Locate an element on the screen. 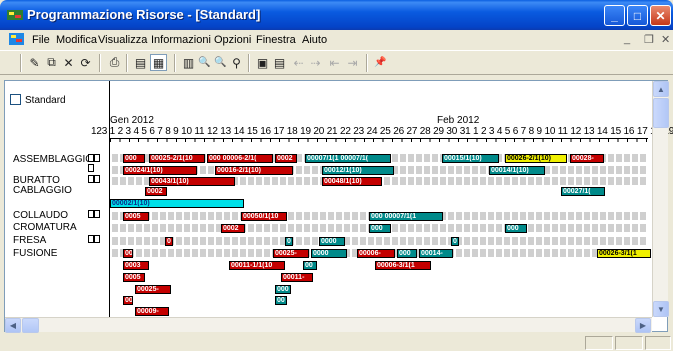 The image size is (673, 351). move-right-all-icon: ⇥ is located at coordinates (352, 62).